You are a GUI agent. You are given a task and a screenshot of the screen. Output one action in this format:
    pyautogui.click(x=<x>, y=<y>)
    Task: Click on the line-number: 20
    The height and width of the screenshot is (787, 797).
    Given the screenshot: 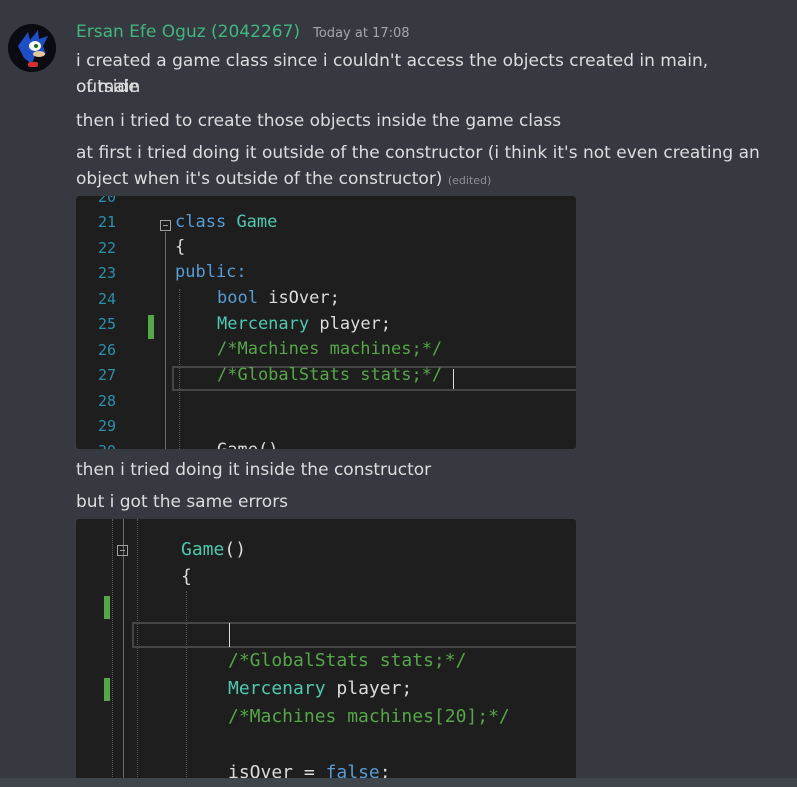 What is the action you would take?
    pyautogui.click(x=106, y=201)
    